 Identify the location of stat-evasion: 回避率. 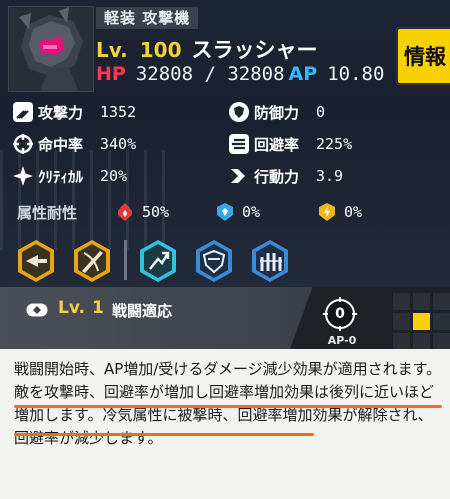
(263, 144).